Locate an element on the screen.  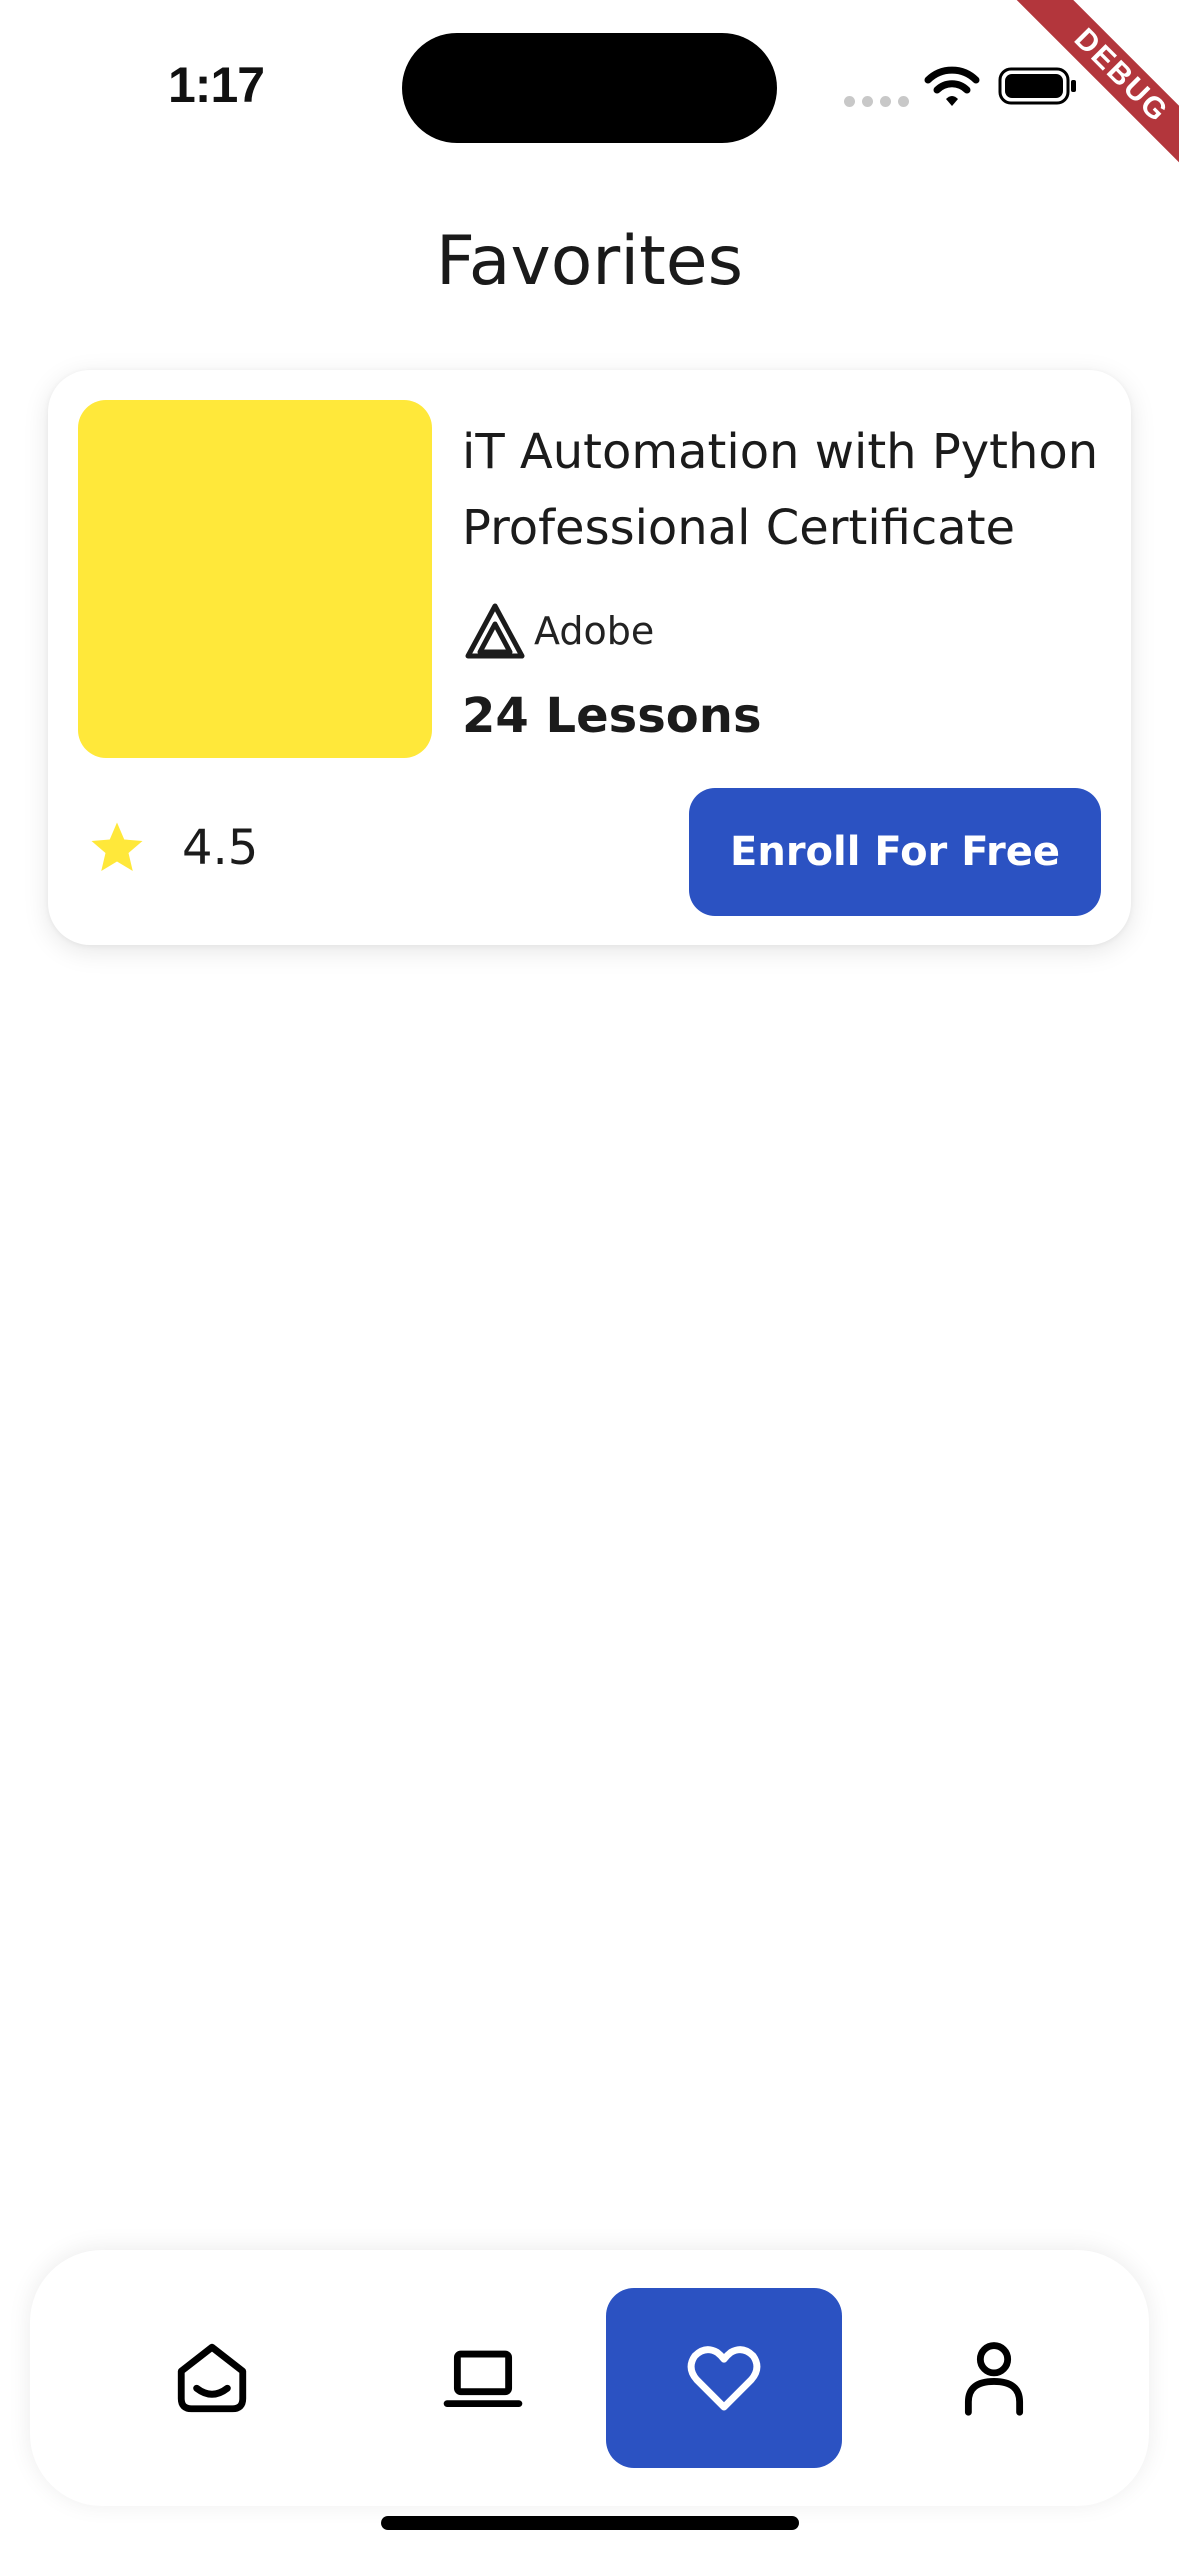
provider-row: Adobe is located at coordinates (559, 631).